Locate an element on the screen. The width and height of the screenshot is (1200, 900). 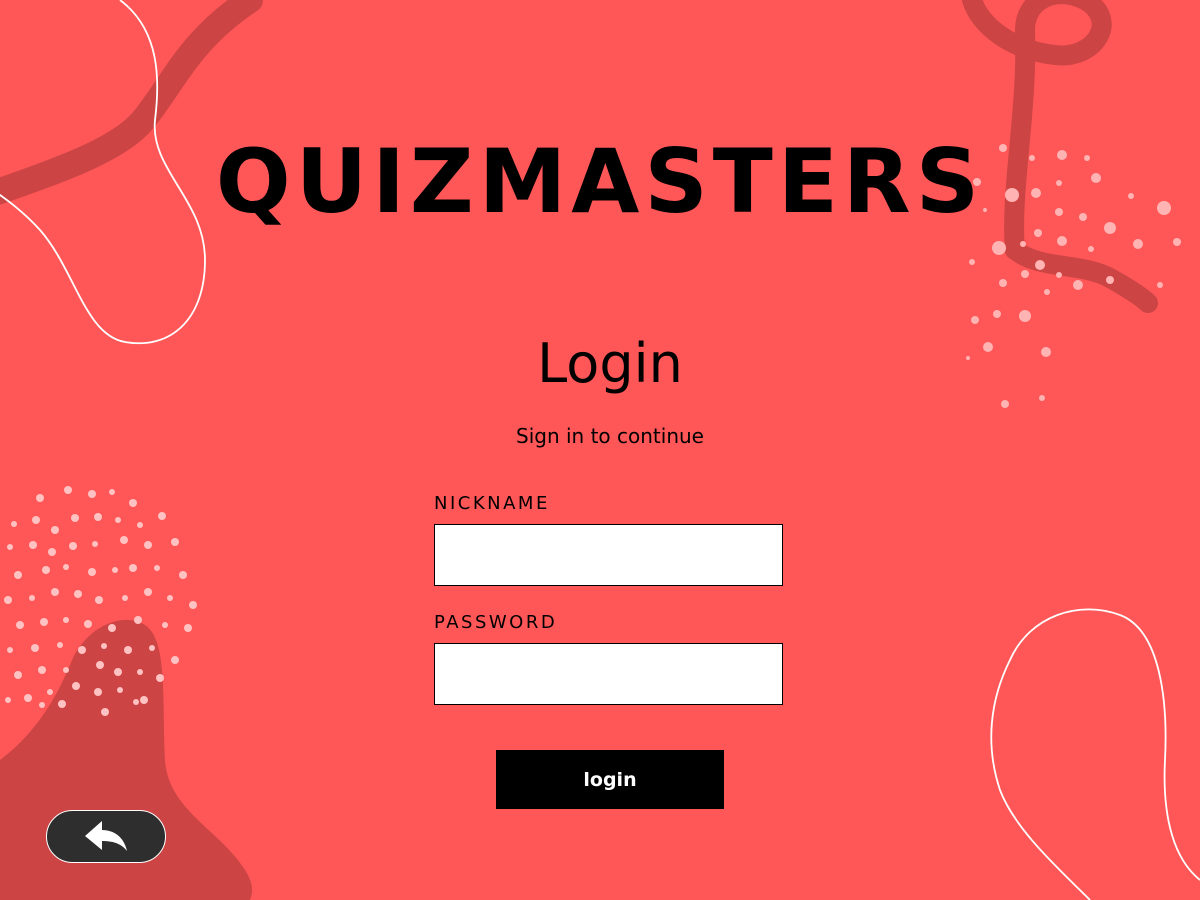
page-subtitle: Sign in to continue is located at coordinates (610, 436).